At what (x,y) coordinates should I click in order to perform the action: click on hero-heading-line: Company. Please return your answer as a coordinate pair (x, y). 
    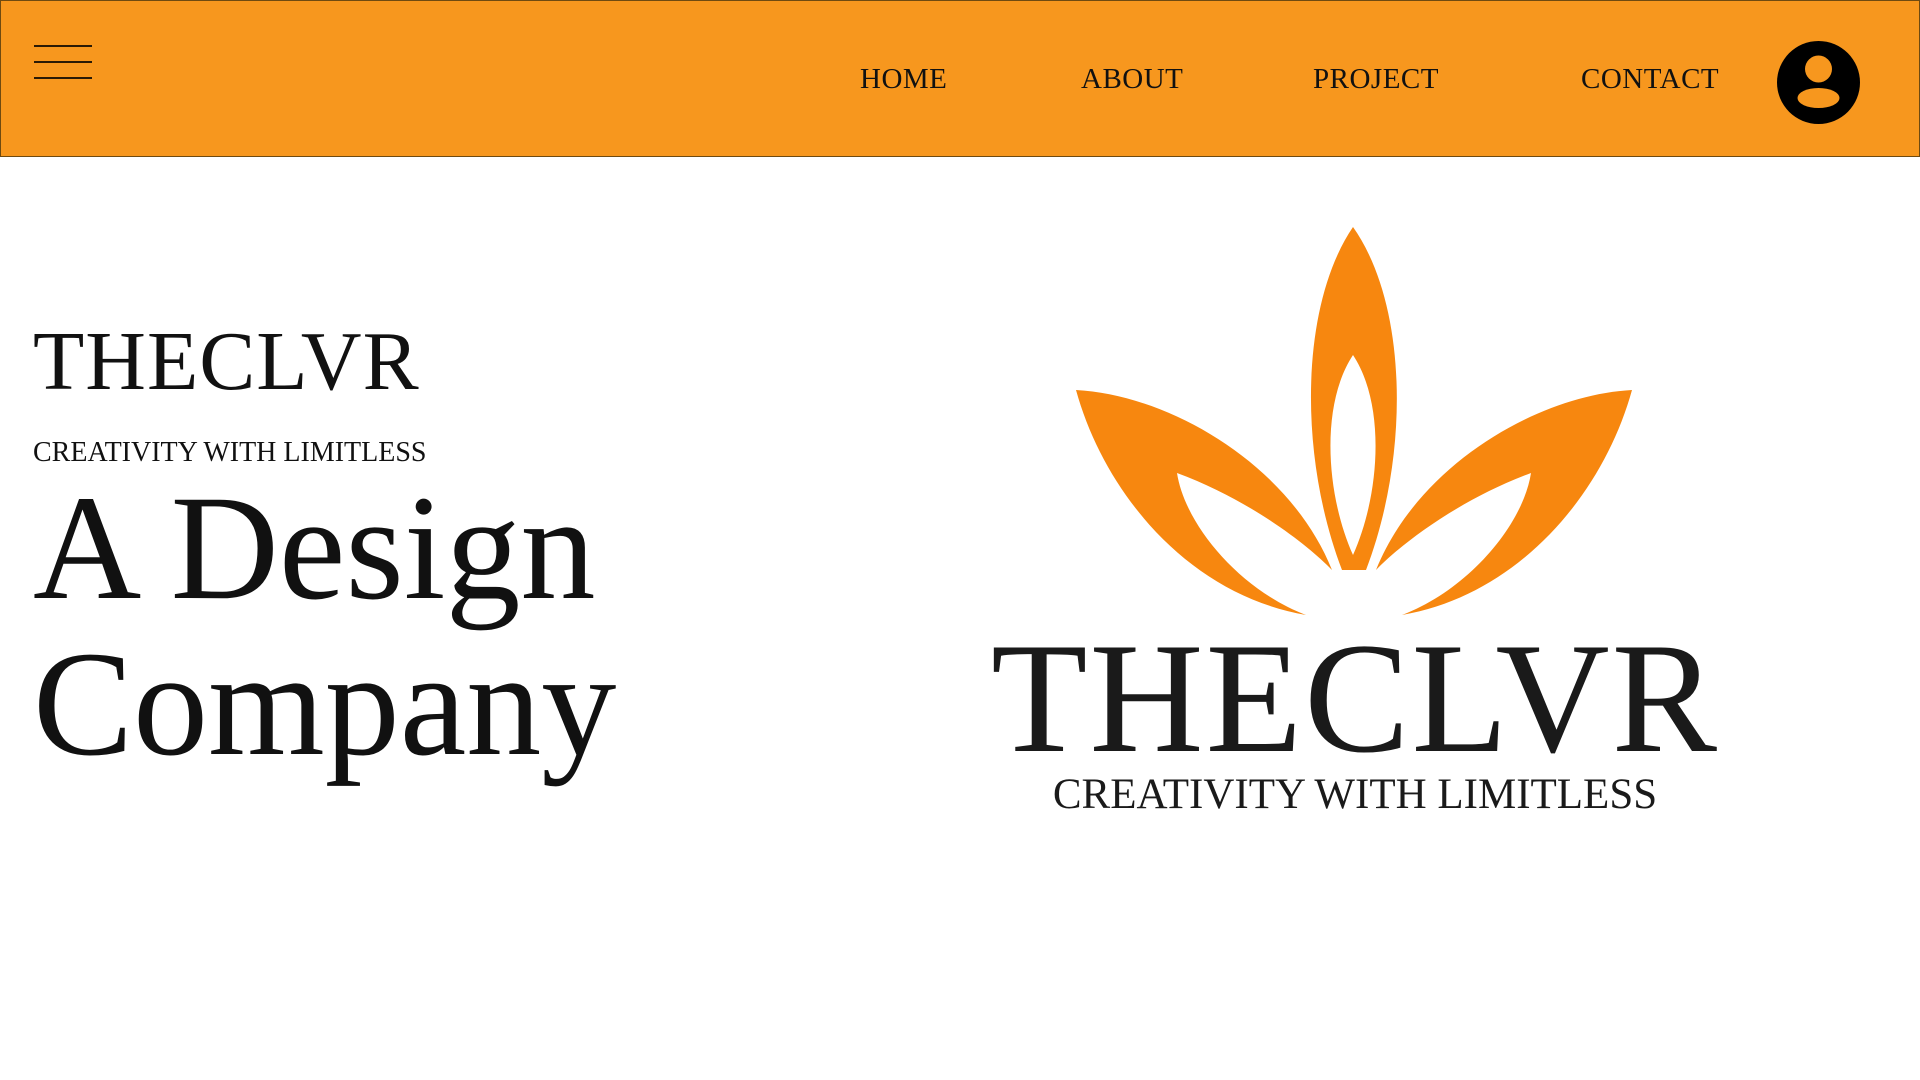
    Looking at the image, I should click on (325, 704).